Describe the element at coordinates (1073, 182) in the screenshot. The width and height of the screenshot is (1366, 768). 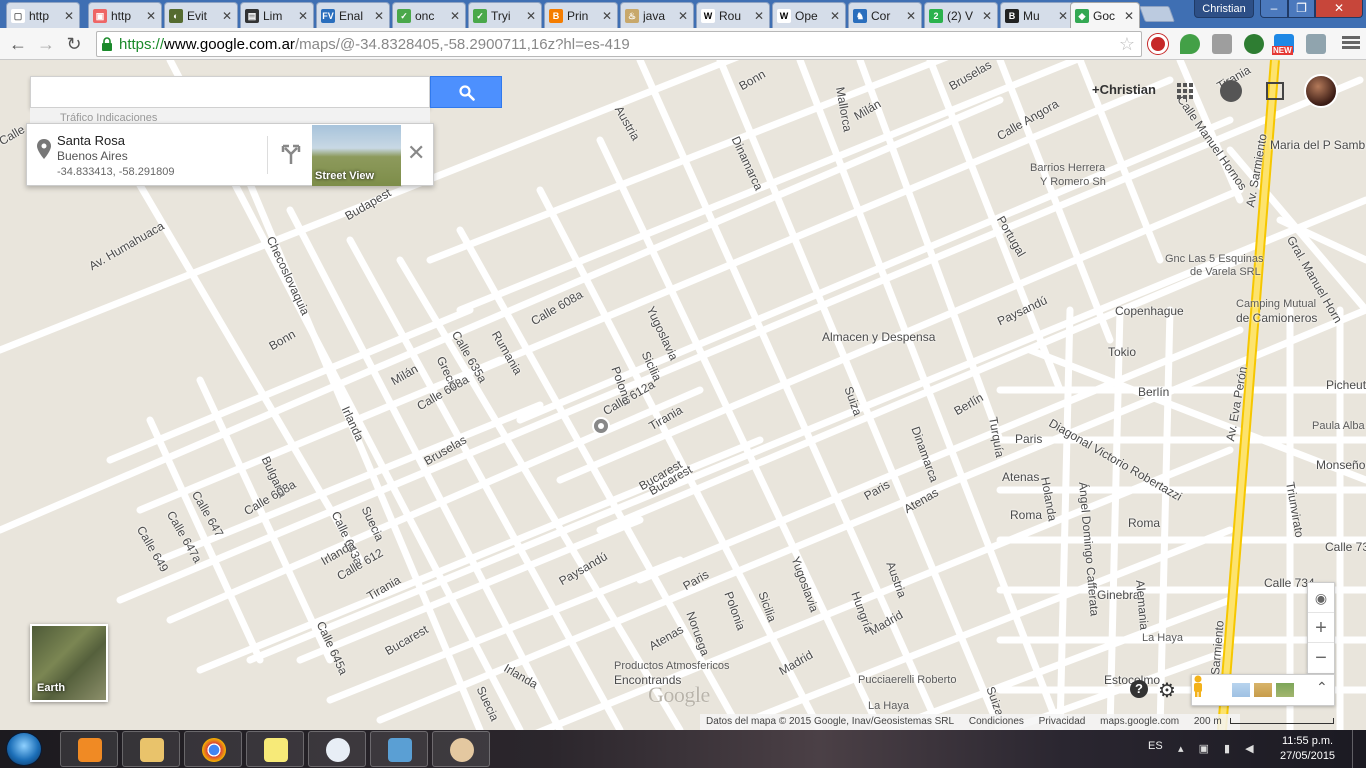
I see `poi-label: Y Romero Sh` at that location.